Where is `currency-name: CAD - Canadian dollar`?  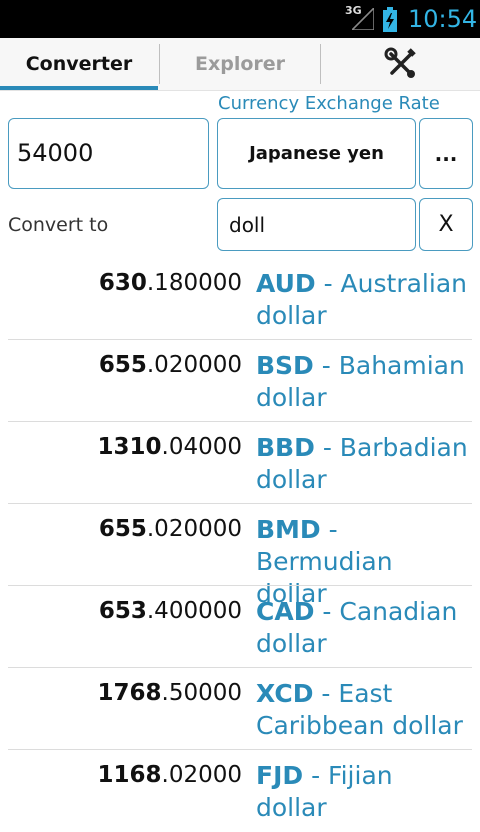 currency-name: CAD - Canadian dollar is located at coordinates (357, 627).